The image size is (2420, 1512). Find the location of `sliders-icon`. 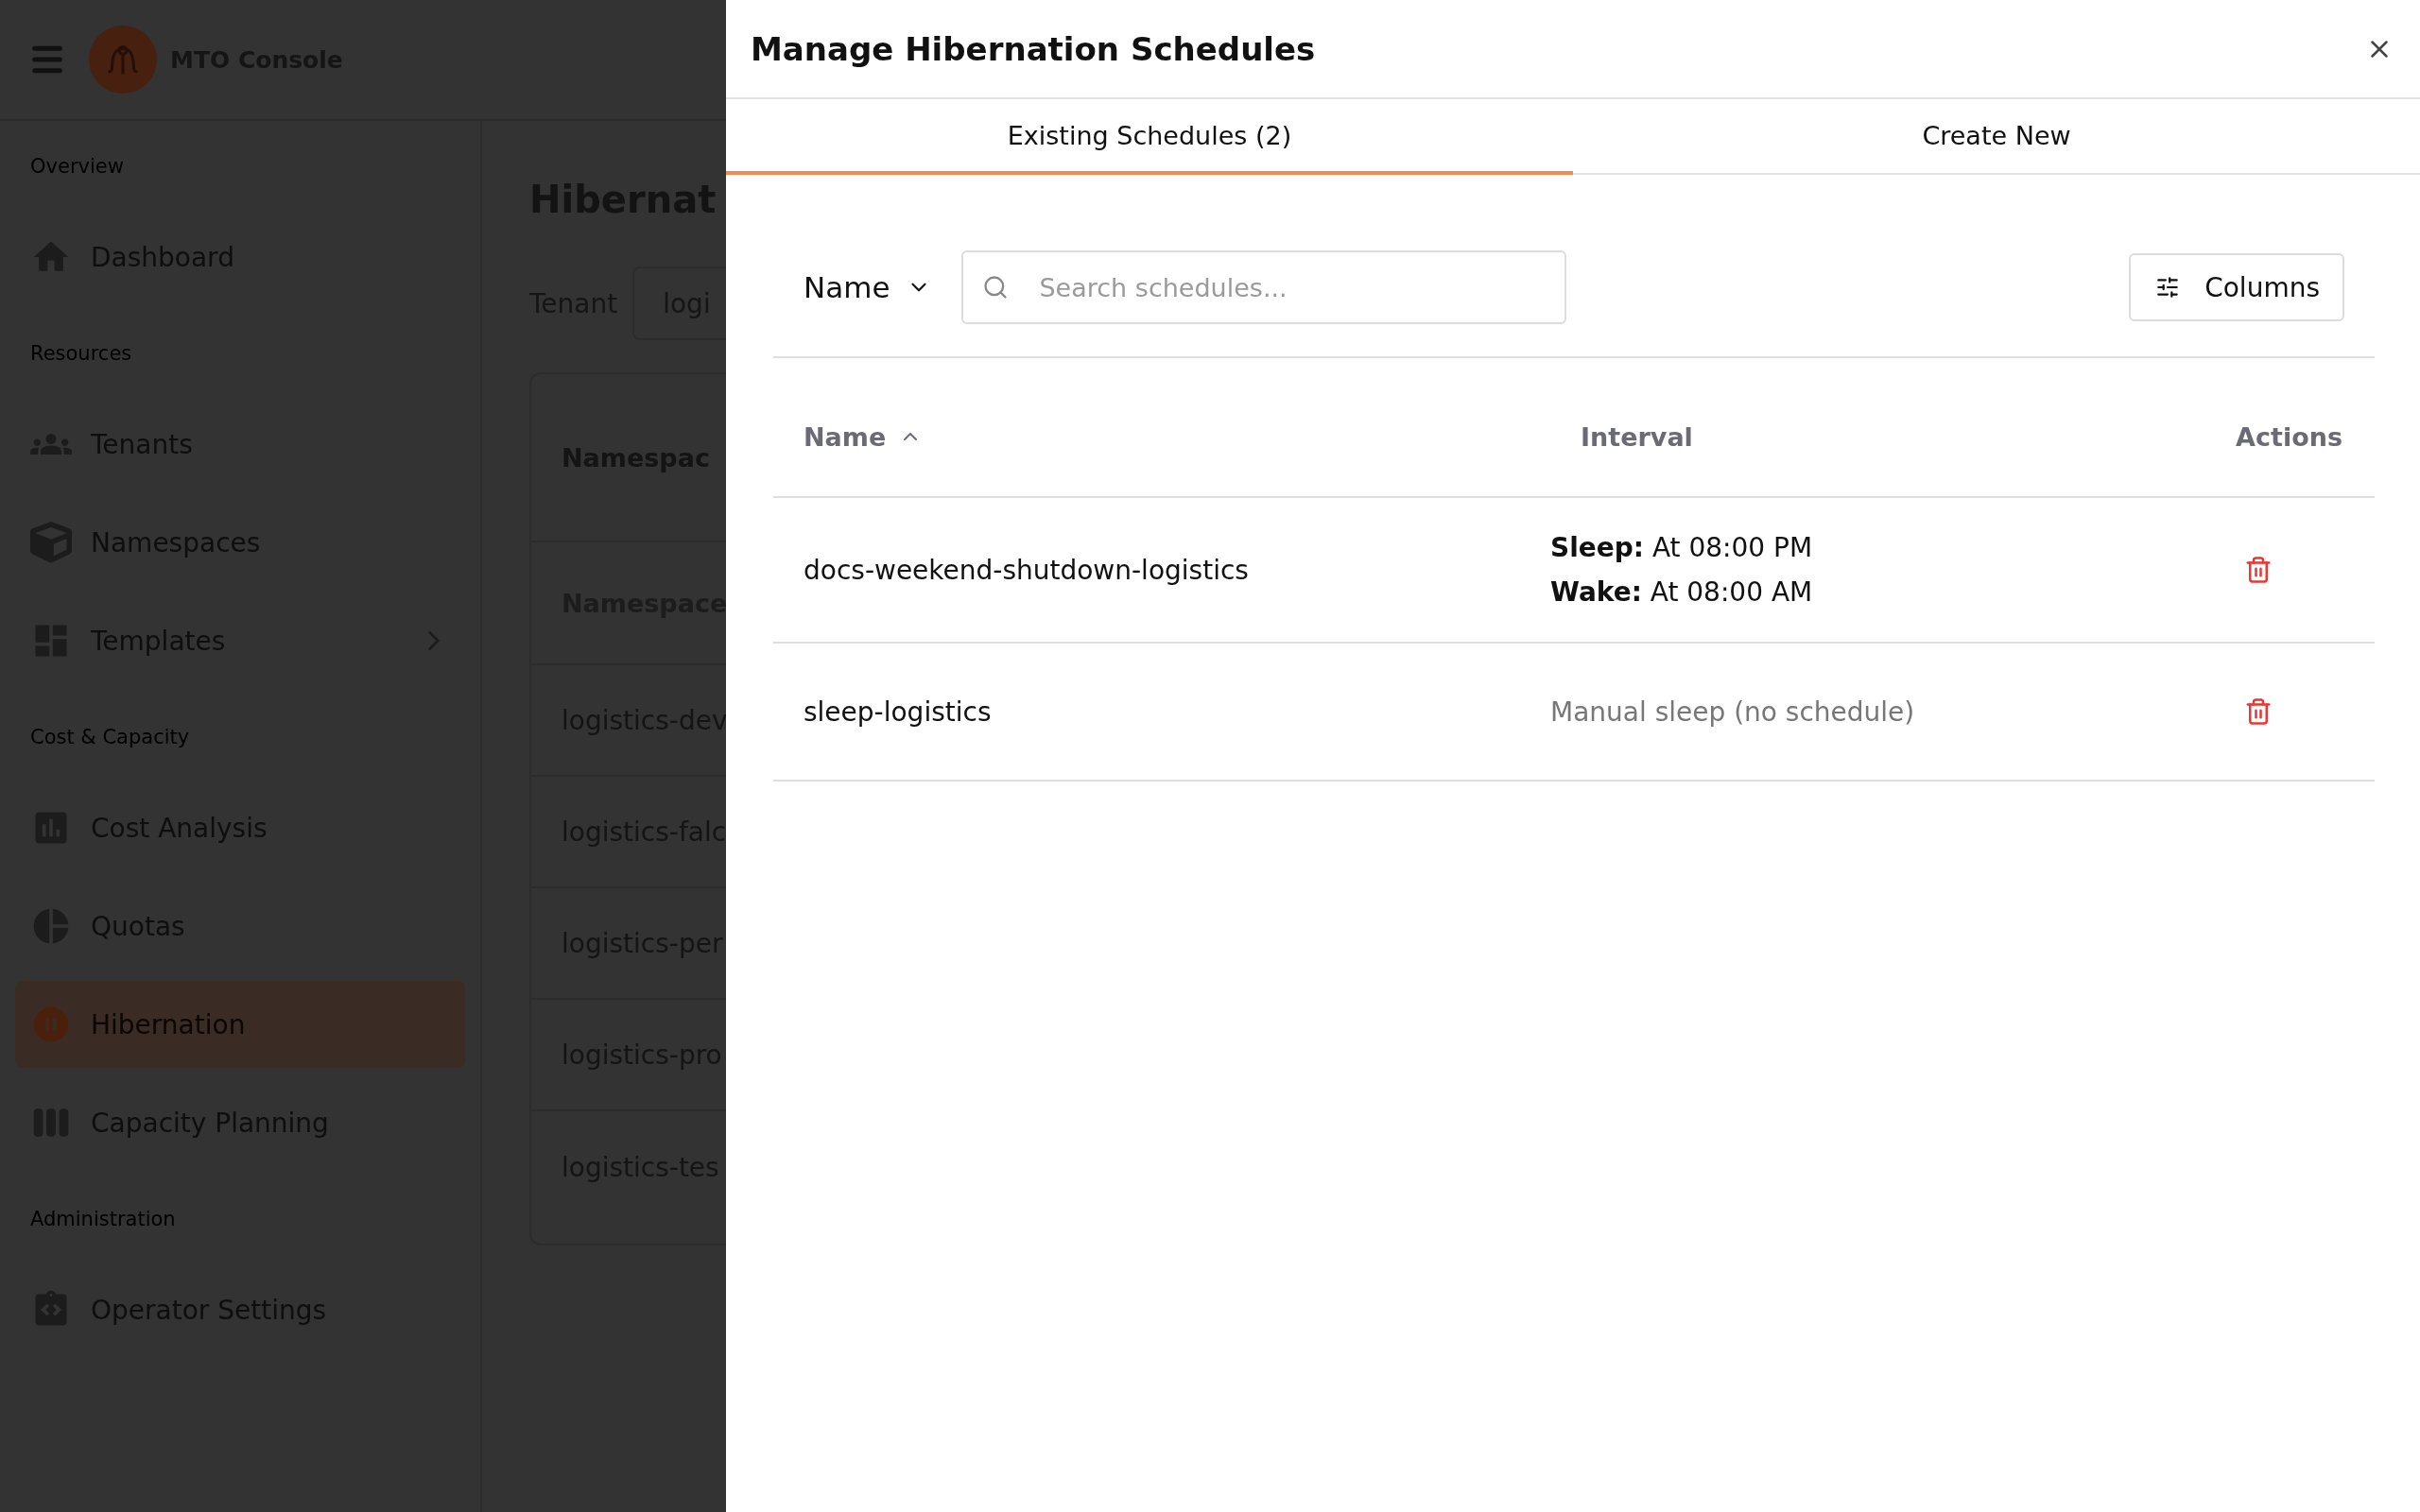

sliders-icon is located at coordinates (2168, 287).